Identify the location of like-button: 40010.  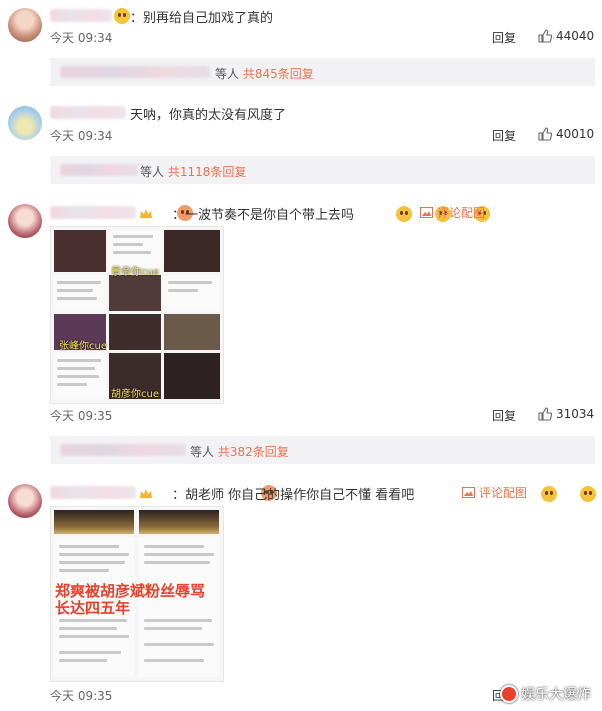
(566, 134).